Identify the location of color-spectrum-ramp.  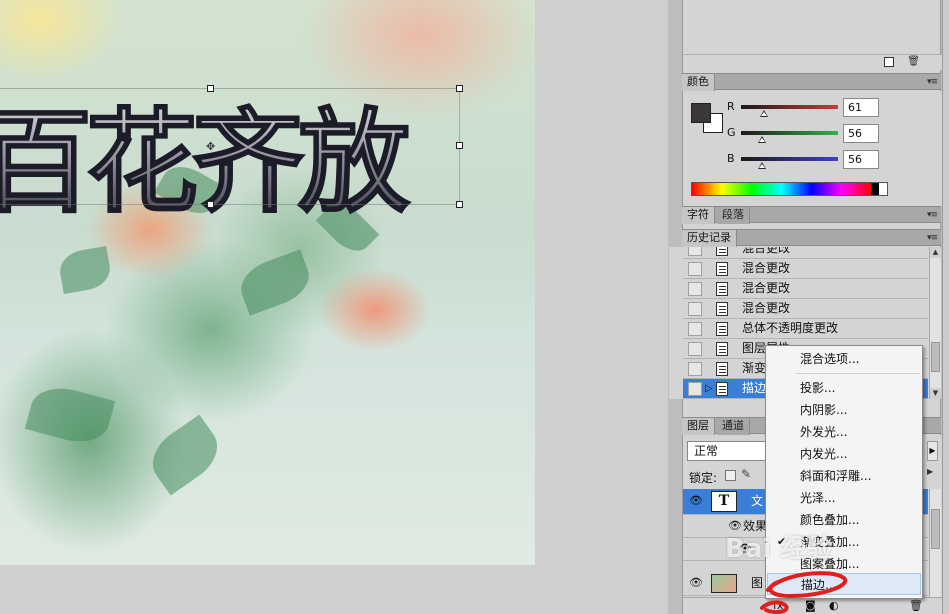
(789, 189).